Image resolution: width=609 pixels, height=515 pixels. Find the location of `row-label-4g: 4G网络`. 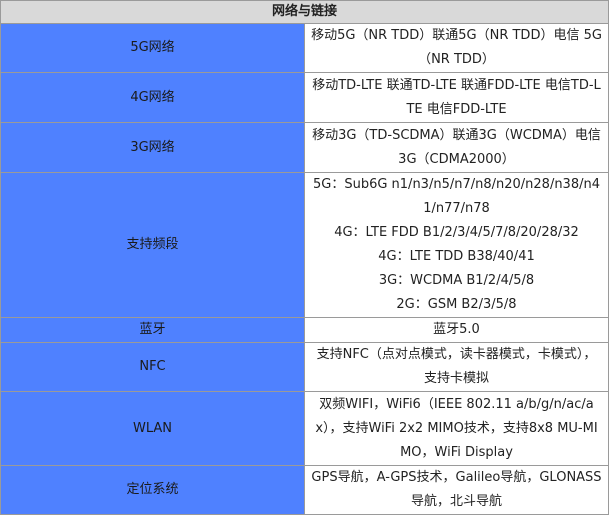

row-label-4g: 4G网络 is located at coordinates (152, 97).